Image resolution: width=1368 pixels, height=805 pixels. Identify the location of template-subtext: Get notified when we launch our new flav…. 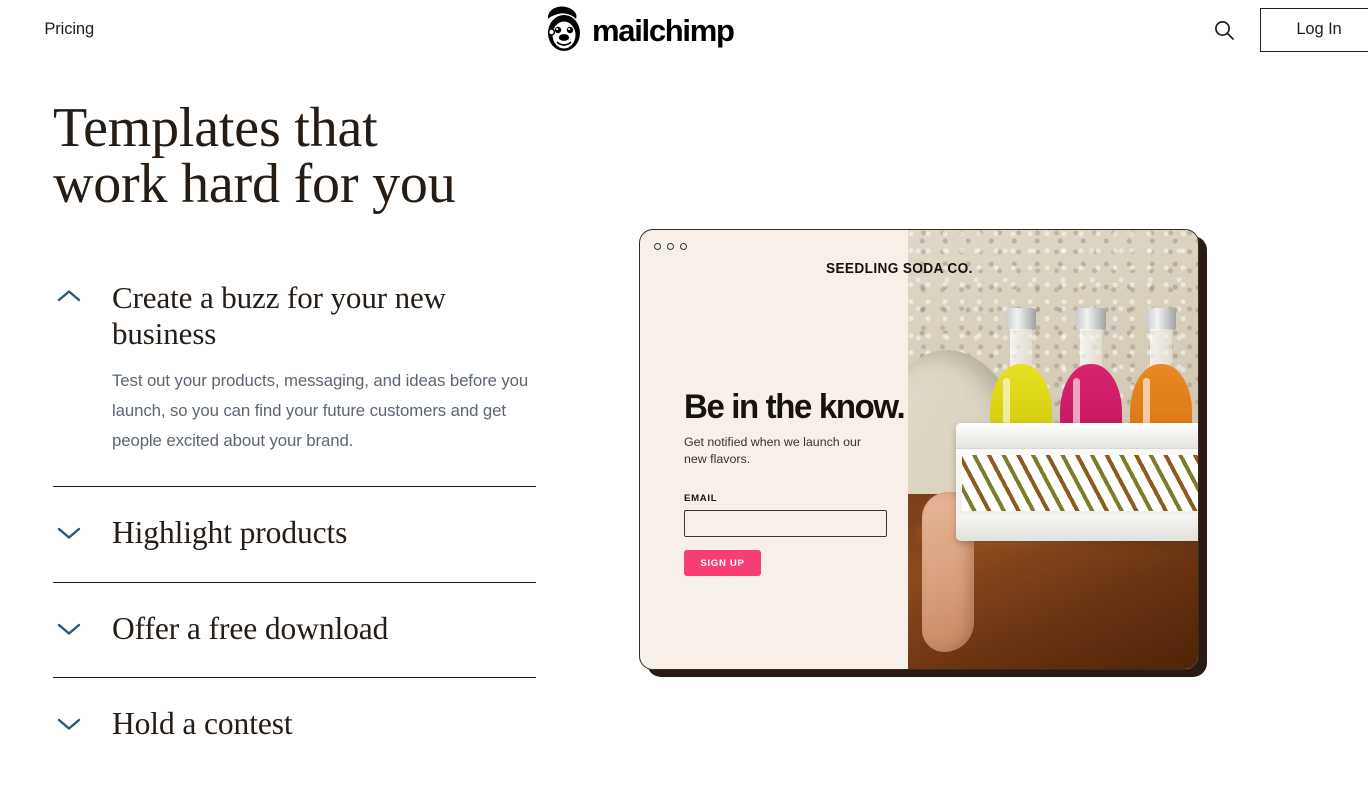
(773, 450).